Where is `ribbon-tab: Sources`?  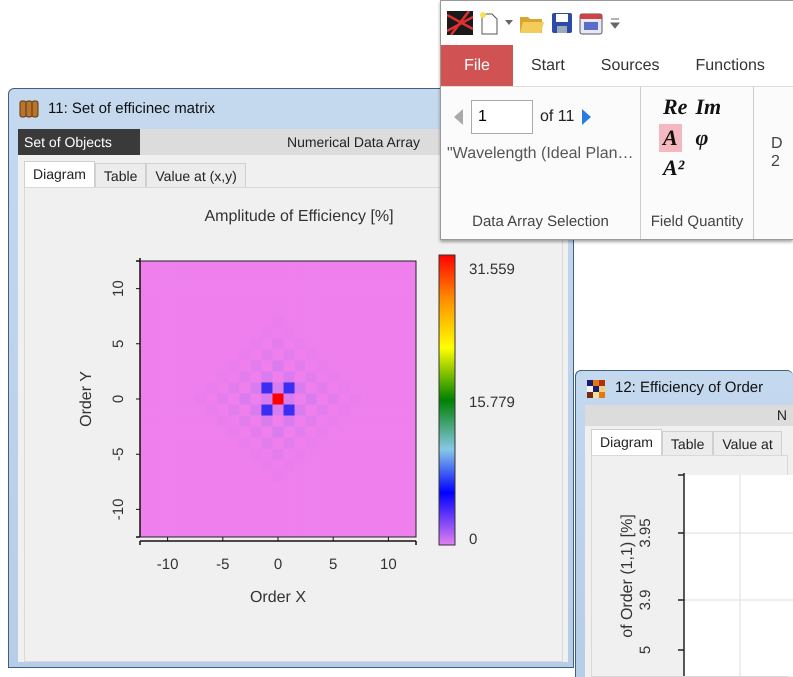 ribbon-tab: Sources is located at coordinates (630, 65).